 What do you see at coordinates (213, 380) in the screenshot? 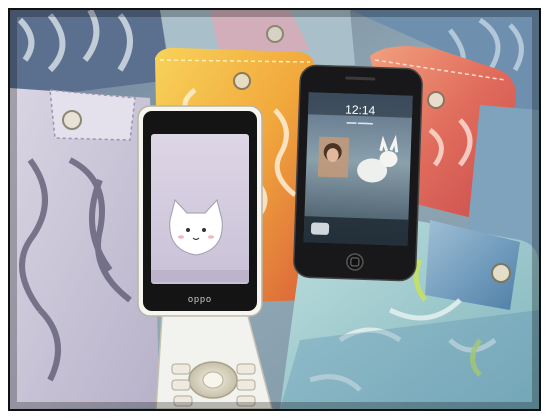
I see `nav-center-button` at bounding box center [213, 380].